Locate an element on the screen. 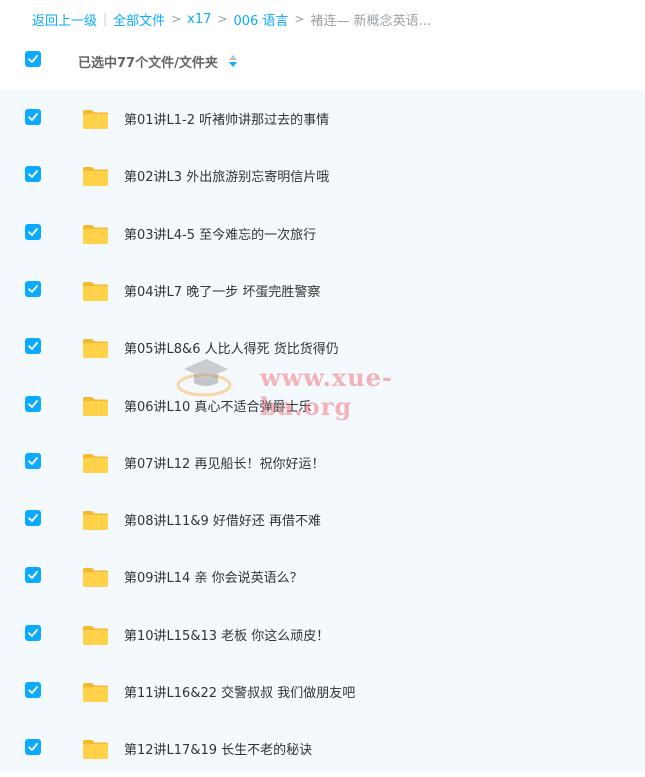 Image resolution: width=645 pixels, height=777 pixels. sort-icon is located at coordinates (233, 61).